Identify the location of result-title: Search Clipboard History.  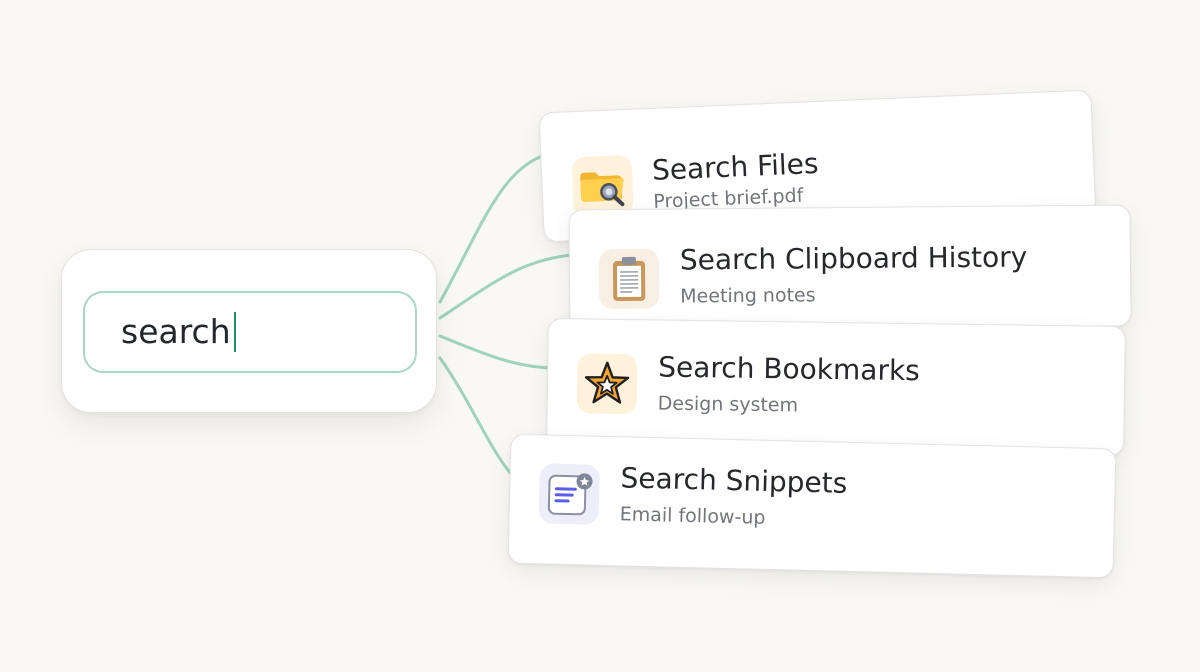
(853, 258).